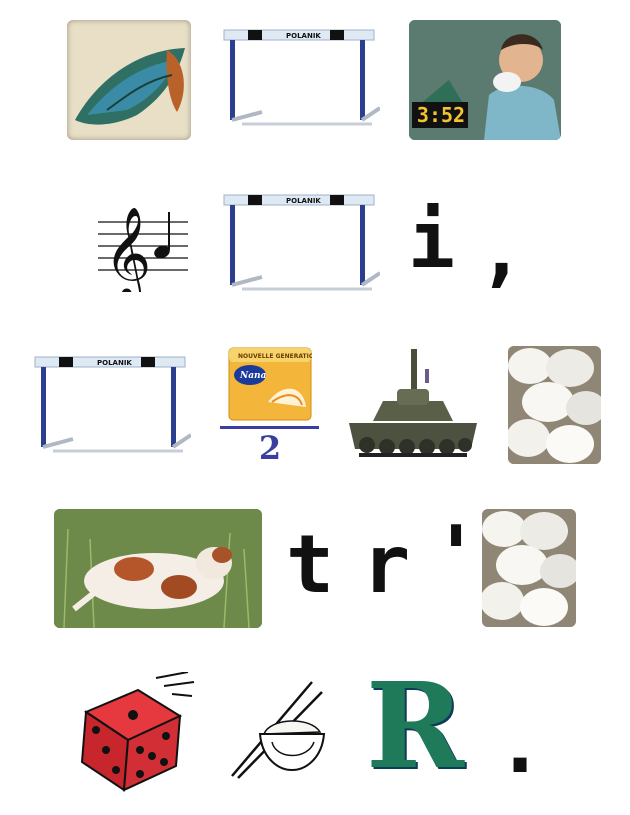  I want to click on apostrophe-mark: ', so click(456, 555).